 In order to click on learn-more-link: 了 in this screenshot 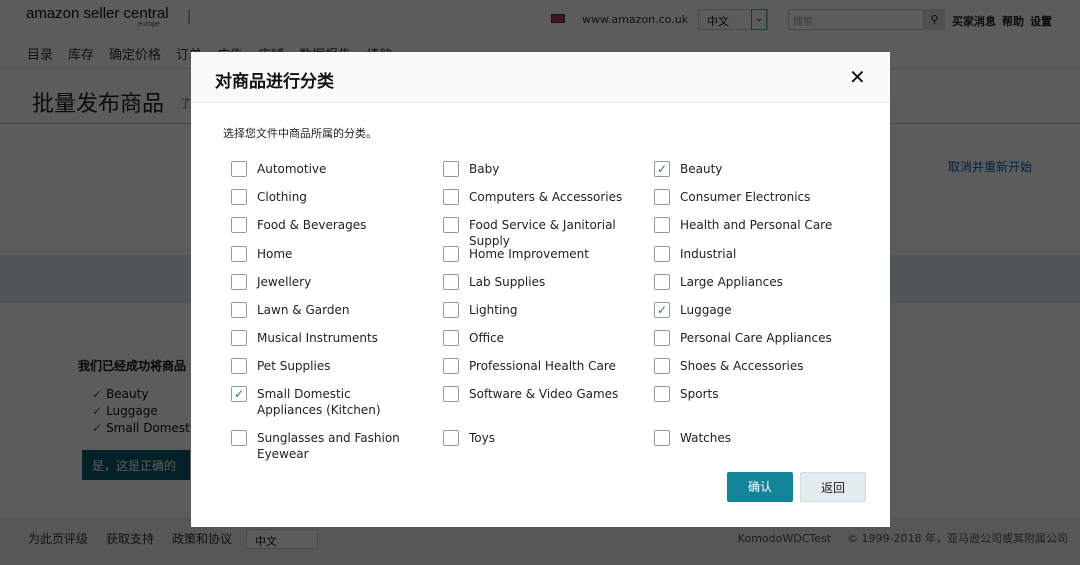, I will do `click(185, 103)`.